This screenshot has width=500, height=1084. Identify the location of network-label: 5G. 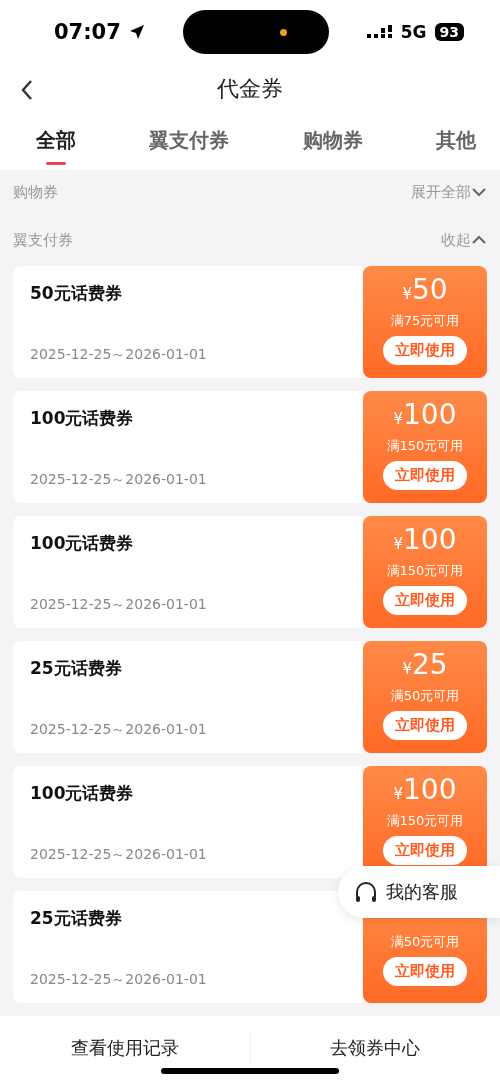
(413, 32).